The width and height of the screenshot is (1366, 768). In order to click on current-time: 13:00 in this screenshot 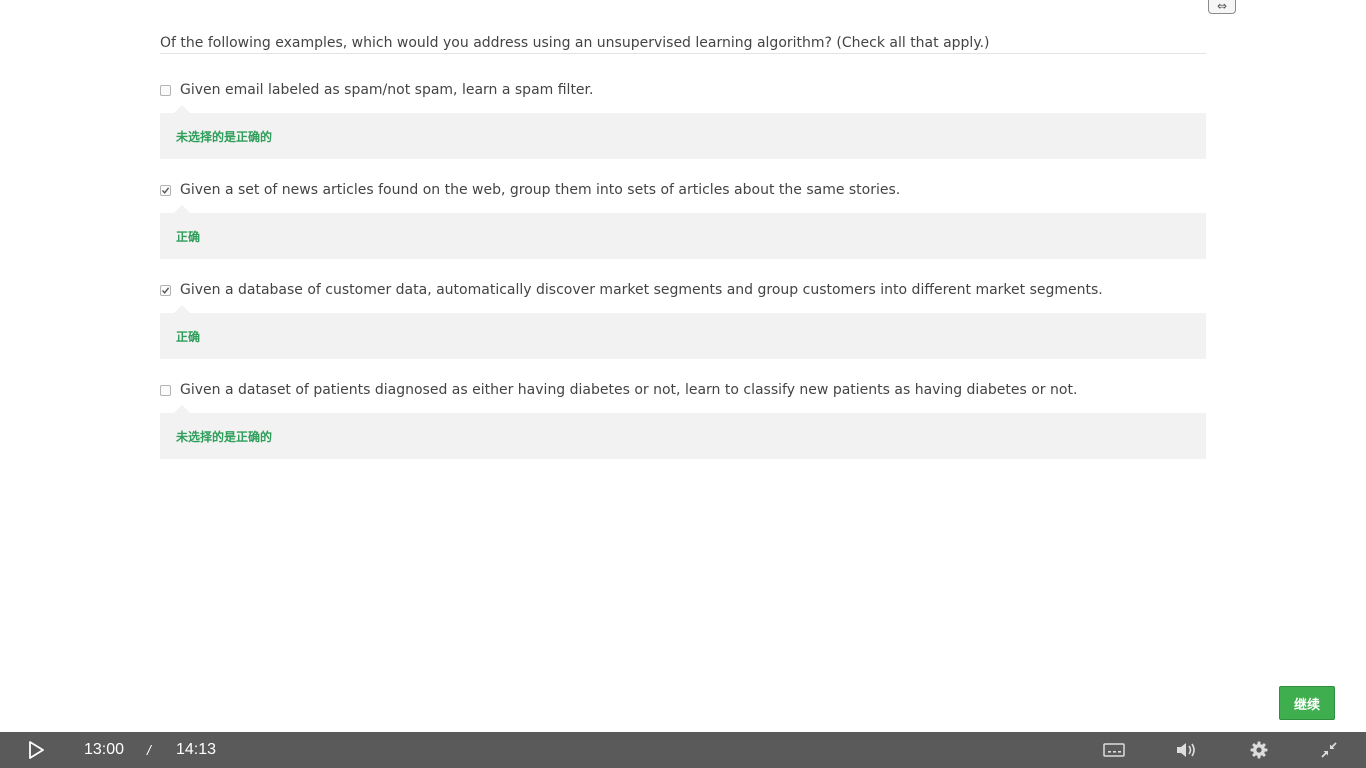, I will do `click(104, 749)`.